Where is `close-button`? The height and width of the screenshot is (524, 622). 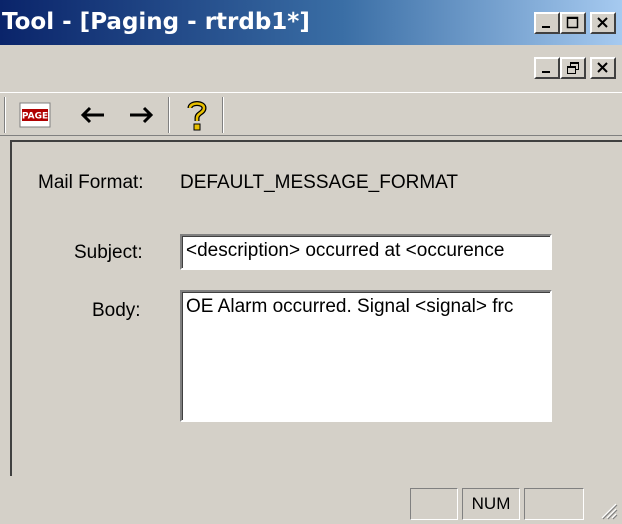
close-button is located at coordinates (603, 23).